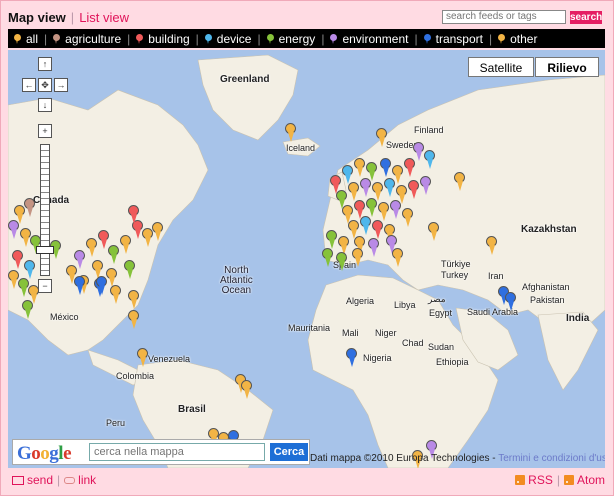 The height and width of the screenshot is (496, 614). Describe the element at coordinates (386, 333) in the screenshot. I see `map-label-niger: Niger` at that location.